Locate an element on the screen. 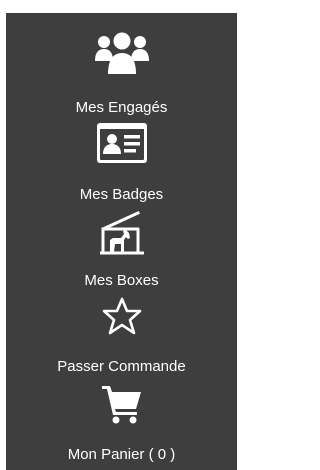 The height and width of the screenshot is (470, 320). menu-item-mon-panier: Mon Panier ( 0 ) is located at coordinates (121, 419).